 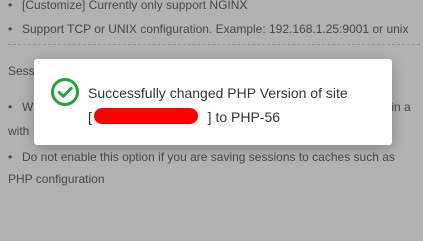 I want to click on php-version-suffix: to PHP-56, so click(x=248, y=117).